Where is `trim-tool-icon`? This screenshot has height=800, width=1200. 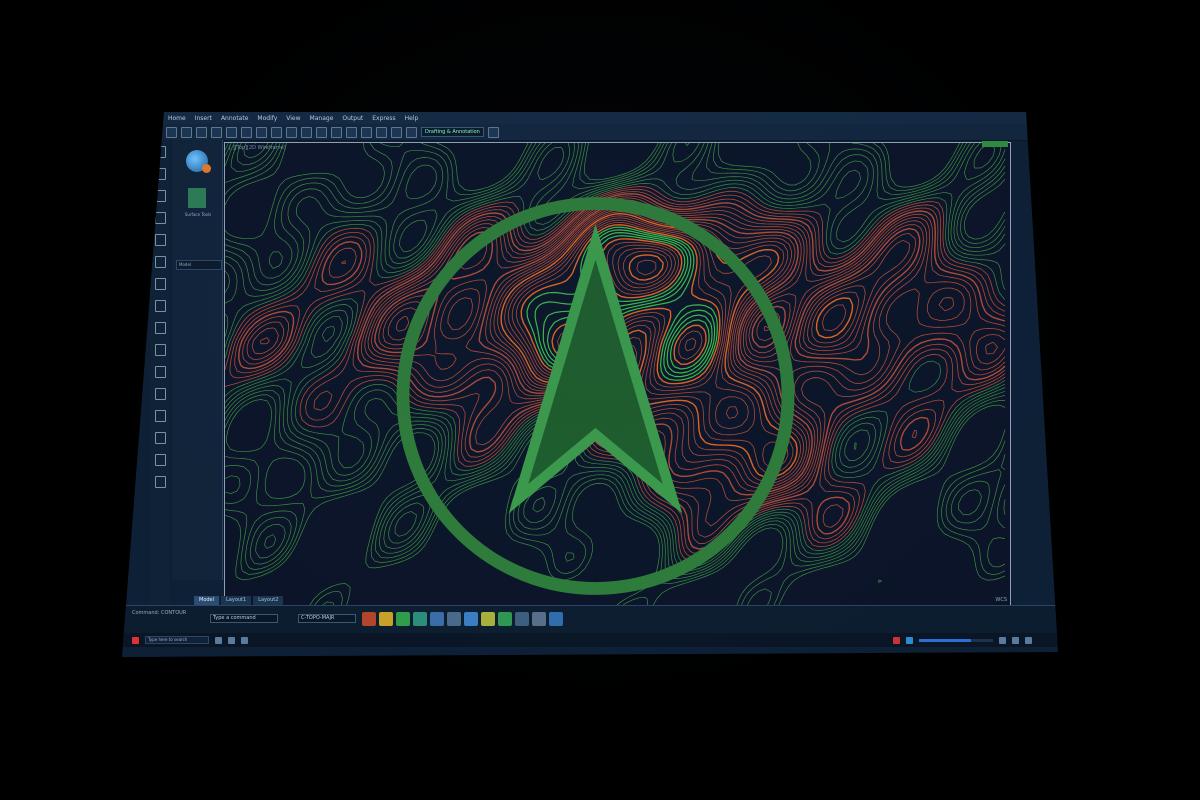 trim-tool-icon is located at coordinates (336, 132).